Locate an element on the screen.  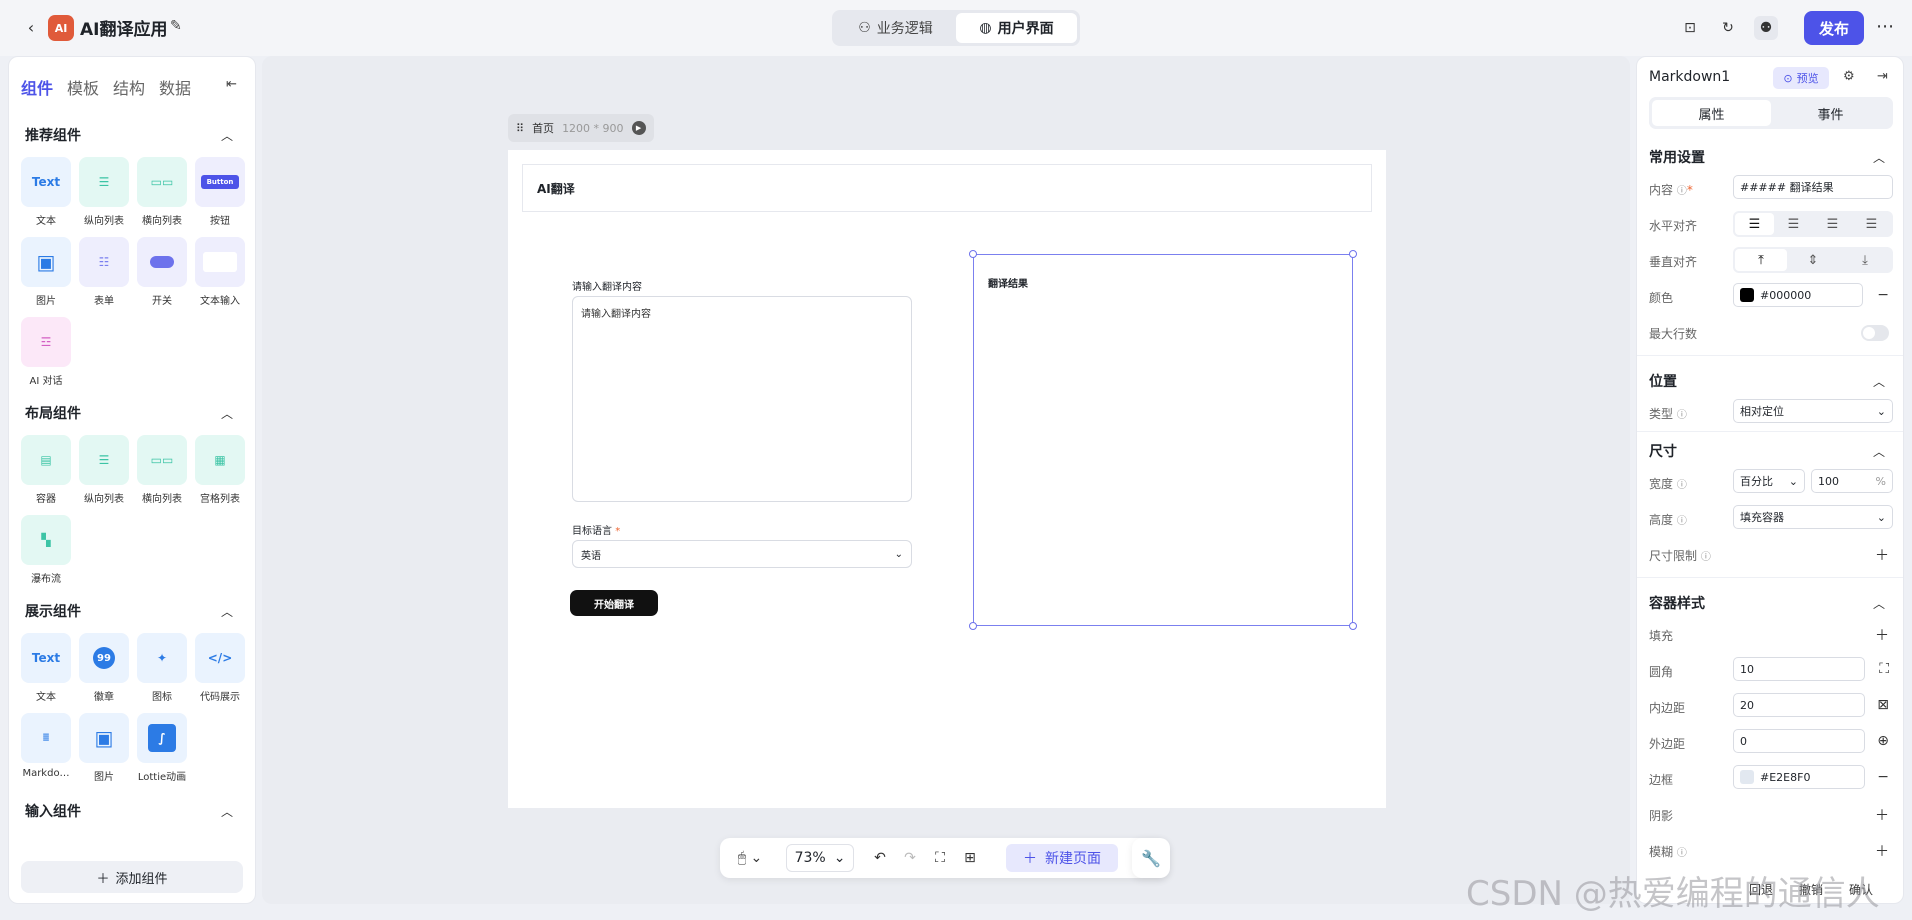
margin-input: 0 is located at coordinates (1799, 741).